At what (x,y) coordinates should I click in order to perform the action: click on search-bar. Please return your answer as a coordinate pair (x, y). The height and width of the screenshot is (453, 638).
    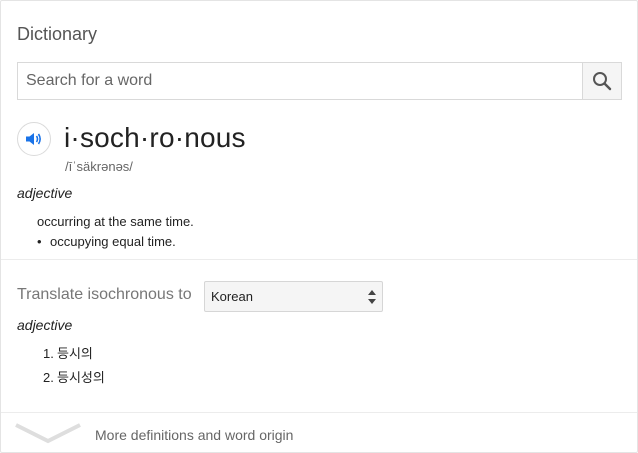
    Looking at the image, I should click on (319, 81).